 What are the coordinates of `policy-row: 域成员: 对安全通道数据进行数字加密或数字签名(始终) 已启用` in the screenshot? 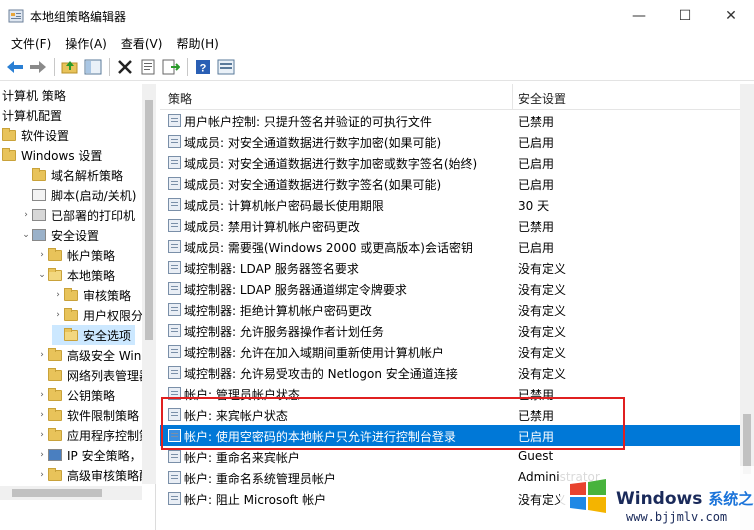 It's located at (450, 162).